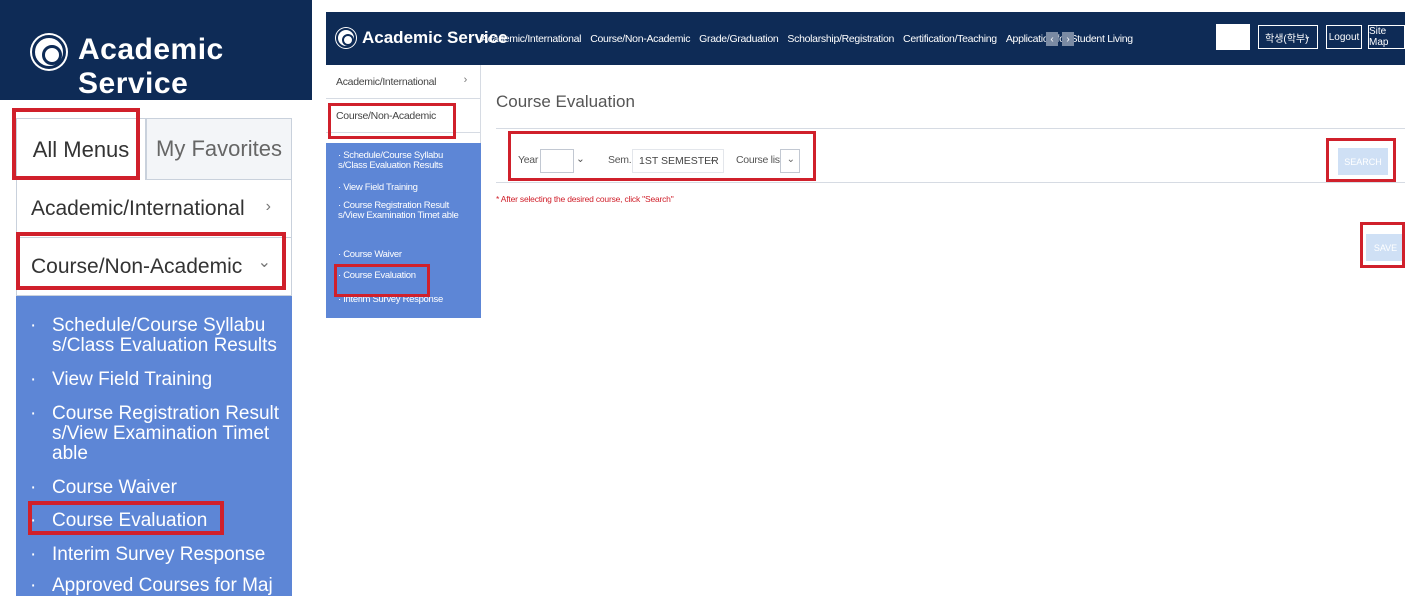 This screenshot has width=1405, height=596. Describe the element at coordinates (155, 488) in the screenshot. I see `submenu-item-course-waiver: · Course Waiver` at that location.